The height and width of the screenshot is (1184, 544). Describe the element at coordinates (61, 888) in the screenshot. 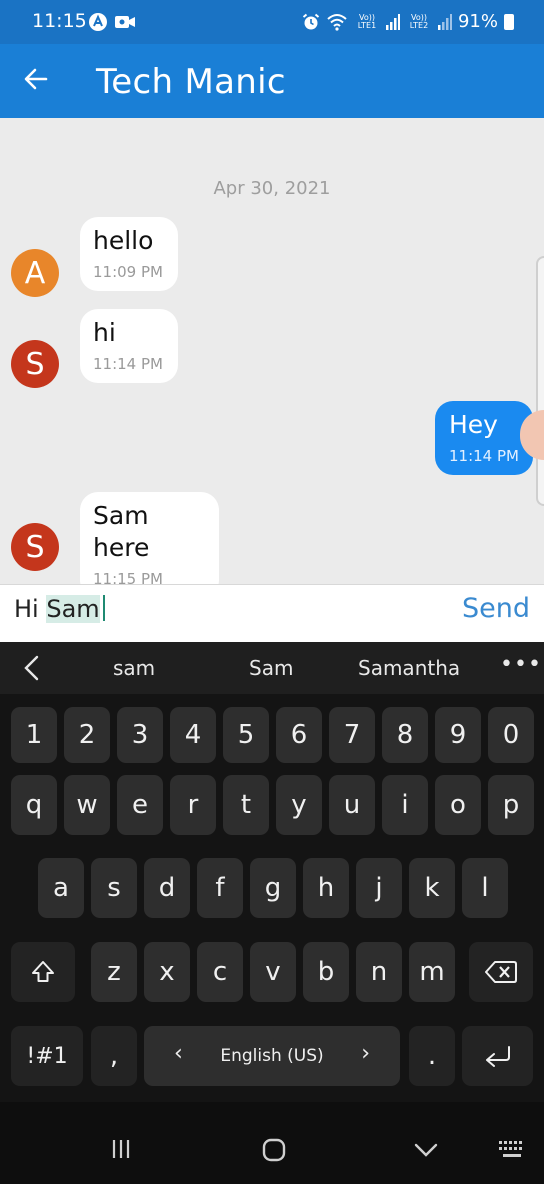

I see `key: a` at that location.